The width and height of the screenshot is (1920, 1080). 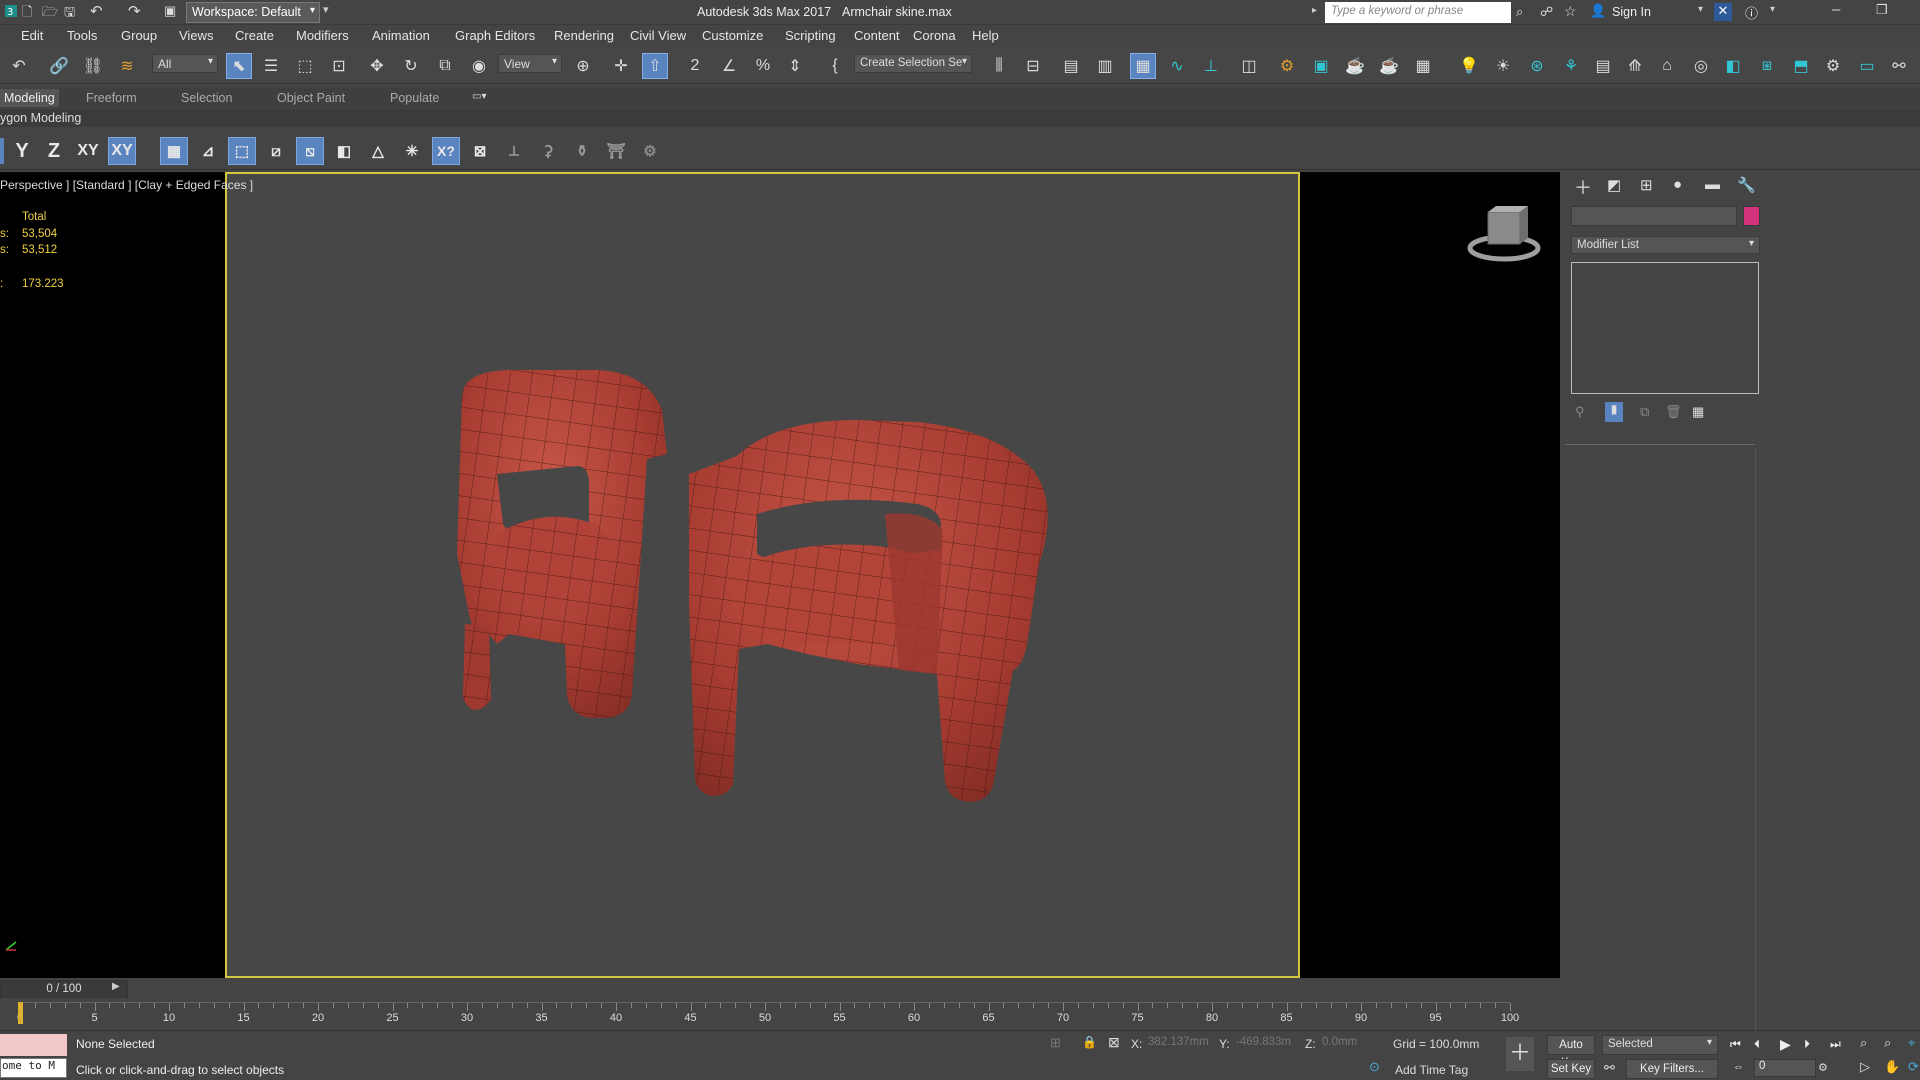 What do you see at coordinates (1654, 216) in the screenshot?
I see `object-name-field` at bounding box center [1654, 216].